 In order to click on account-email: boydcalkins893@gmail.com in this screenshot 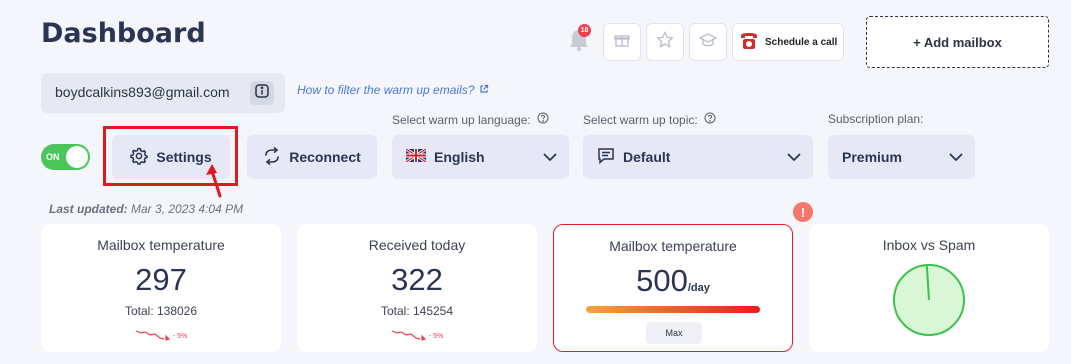, I will do `click(142, 92)`.